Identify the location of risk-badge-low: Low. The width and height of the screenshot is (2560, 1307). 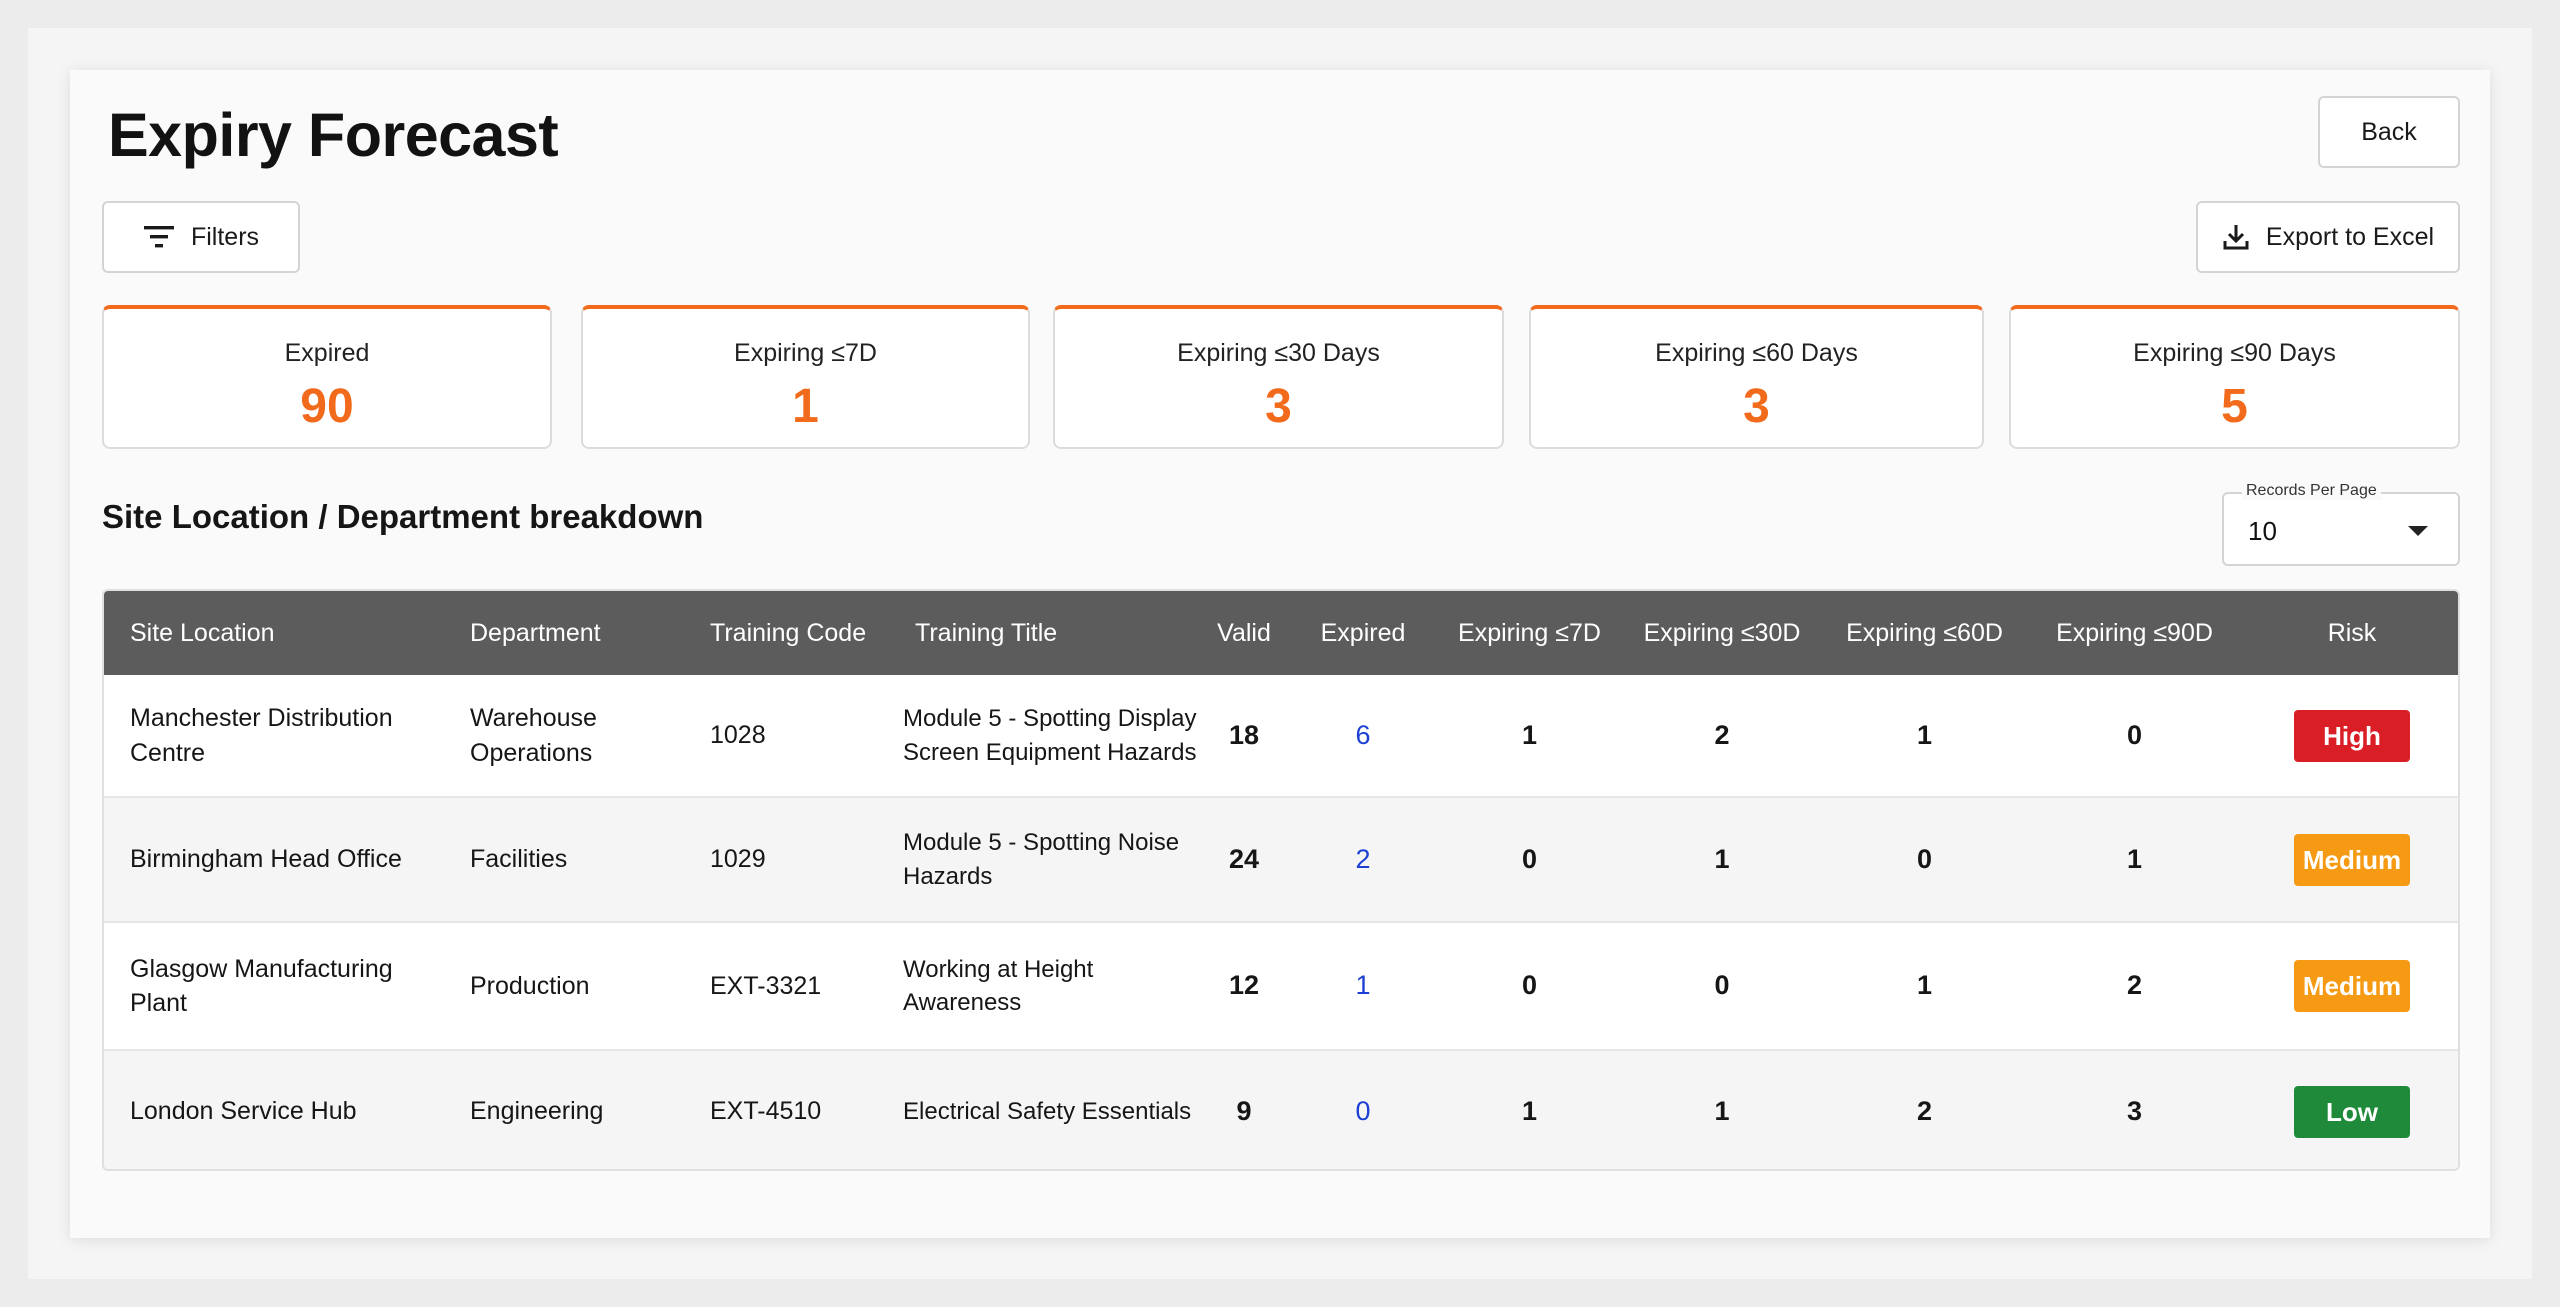
(2352, 1111).